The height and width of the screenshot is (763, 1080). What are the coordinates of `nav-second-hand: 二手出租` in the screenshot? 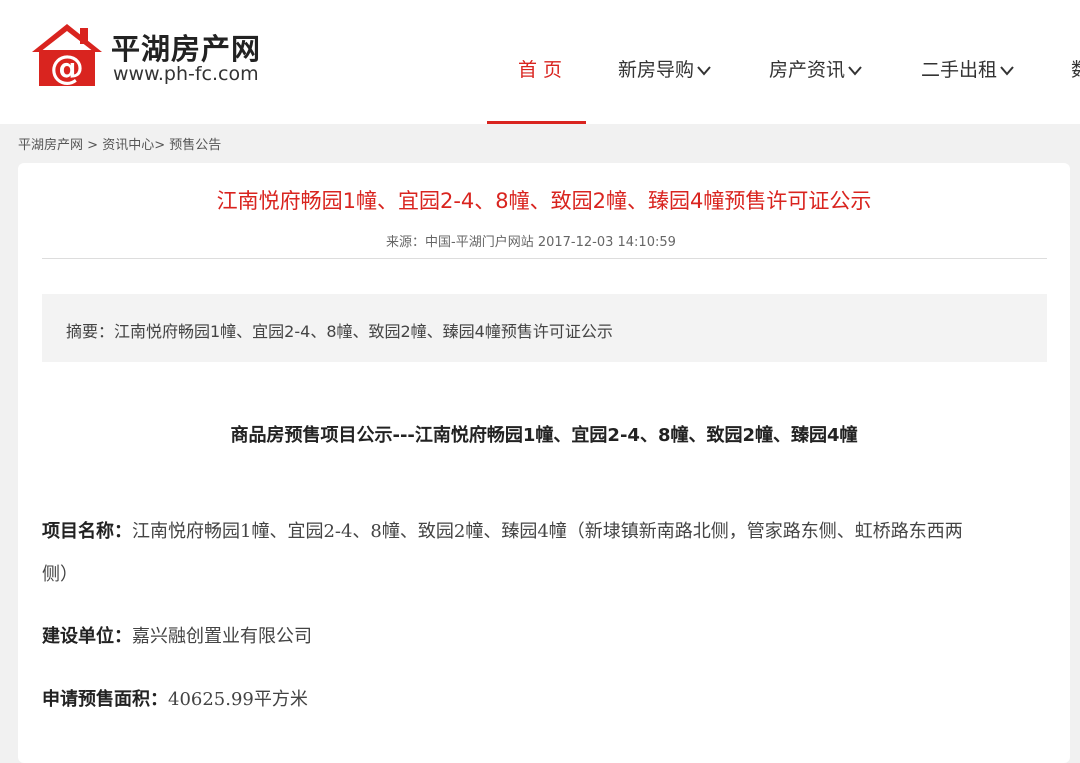 It's located at (968, 68).